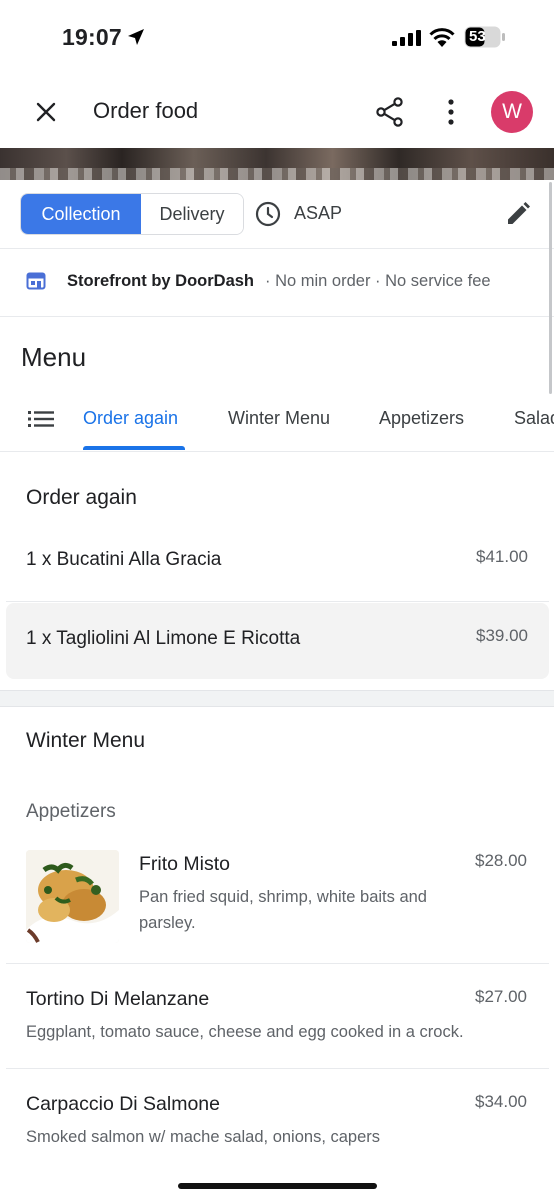 This screenshot has width=554, height=1200. What do you see at coordinates (72, 896) in the screenshot?
I see `frito-misto-image` at bounding box center [72, 896].